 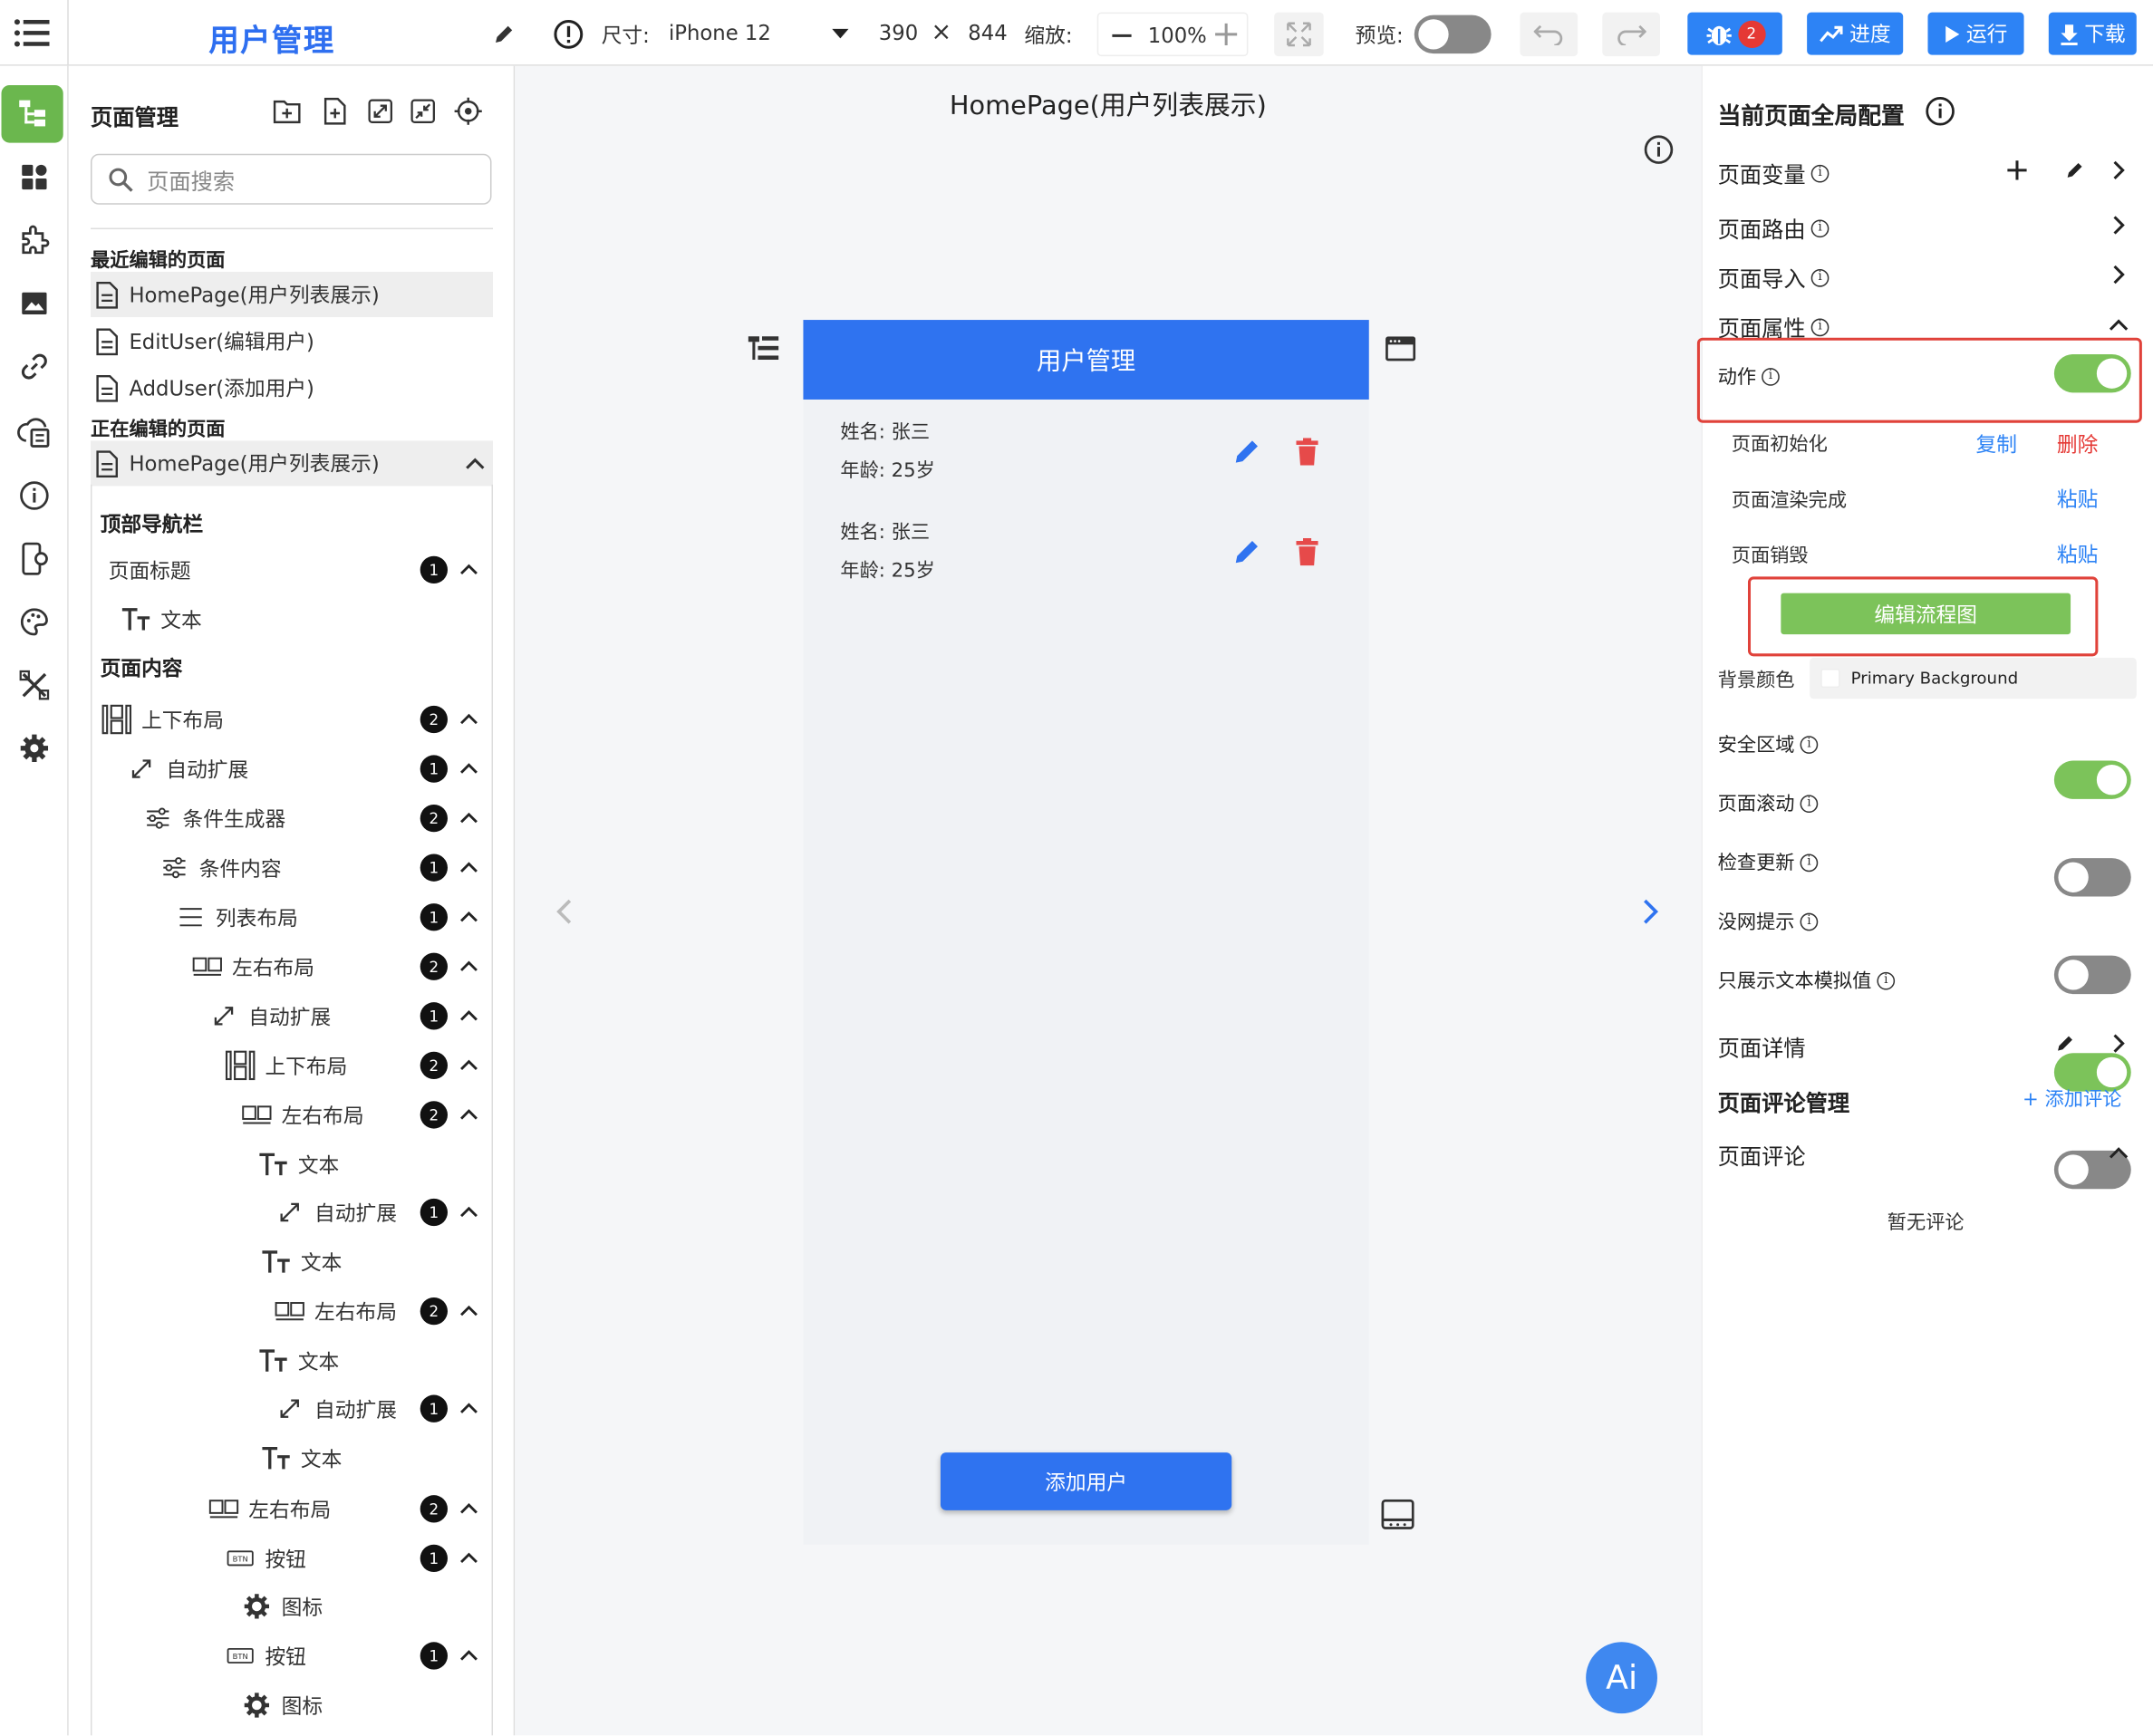 I want to click on action-toggle, so click(x=2092, y=373).